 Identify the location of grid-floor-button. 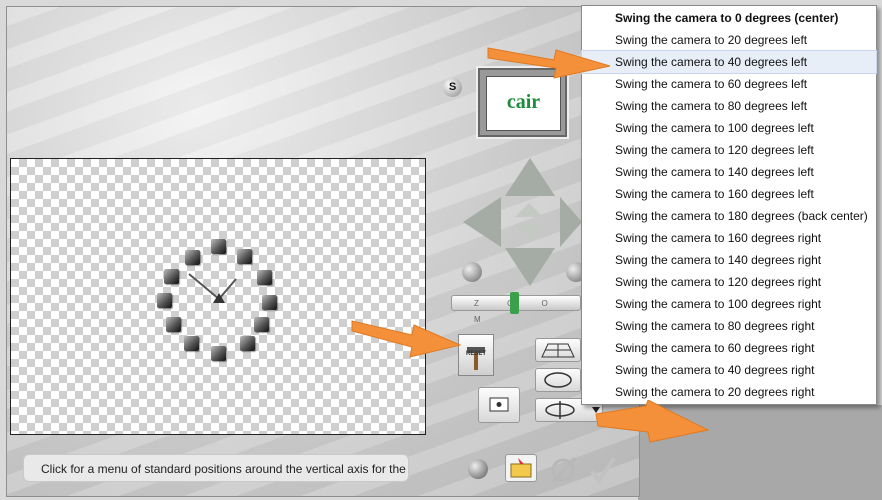
(558, 350).